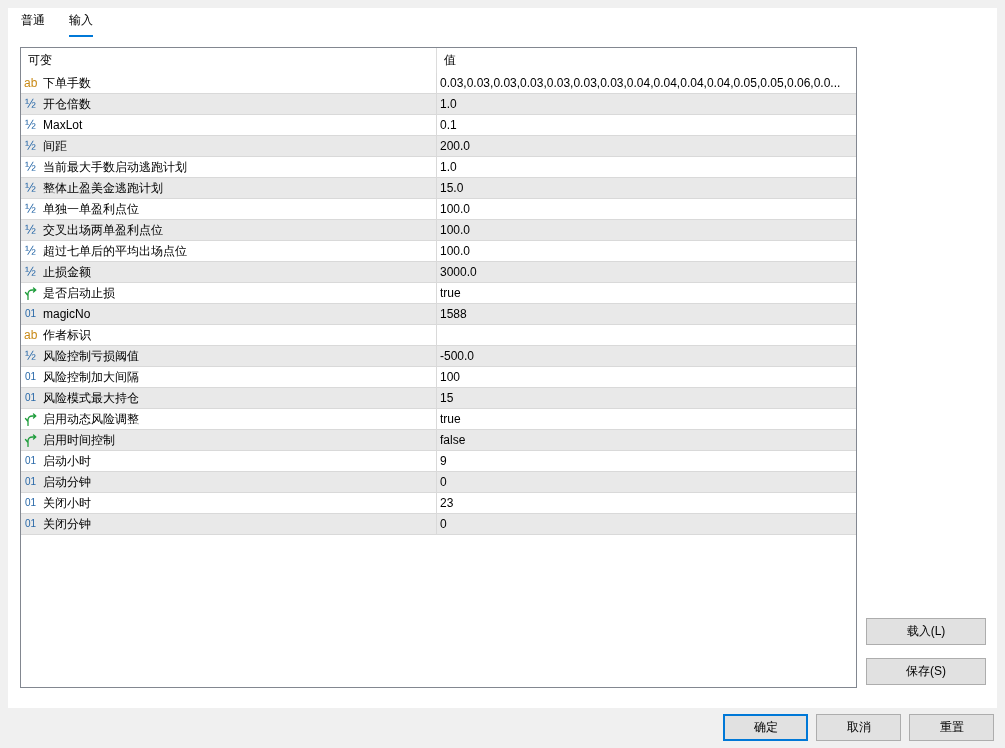  I want to click on param-value: 15.0, so click(452, 188).